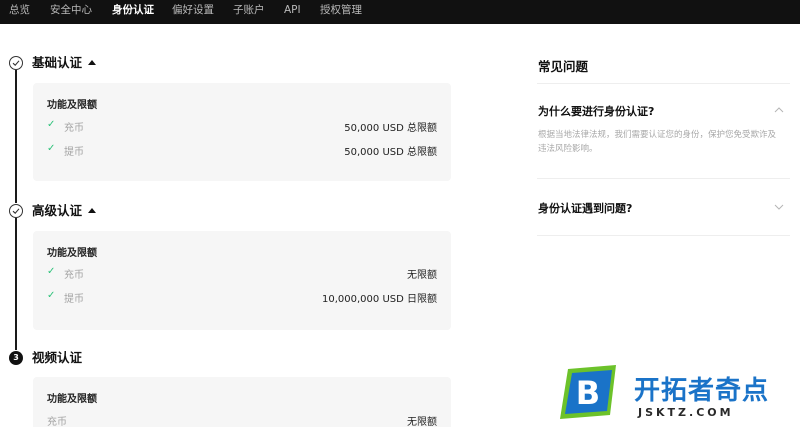 The image size is (800, 427). I want to click on chevron-up-icon, so click(779, 110).